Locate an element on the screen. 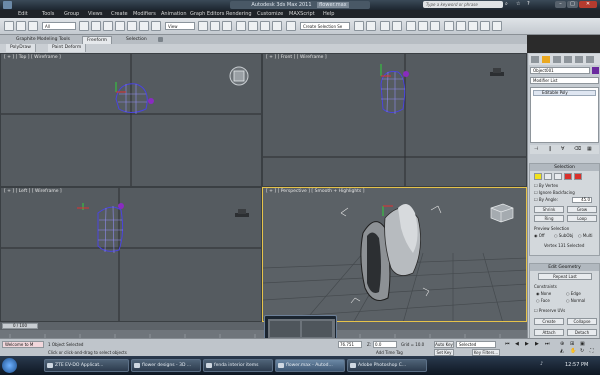 The height and width of the screenshot is (375, 600). close-button: ✕ is located at coordinates (588, 4).